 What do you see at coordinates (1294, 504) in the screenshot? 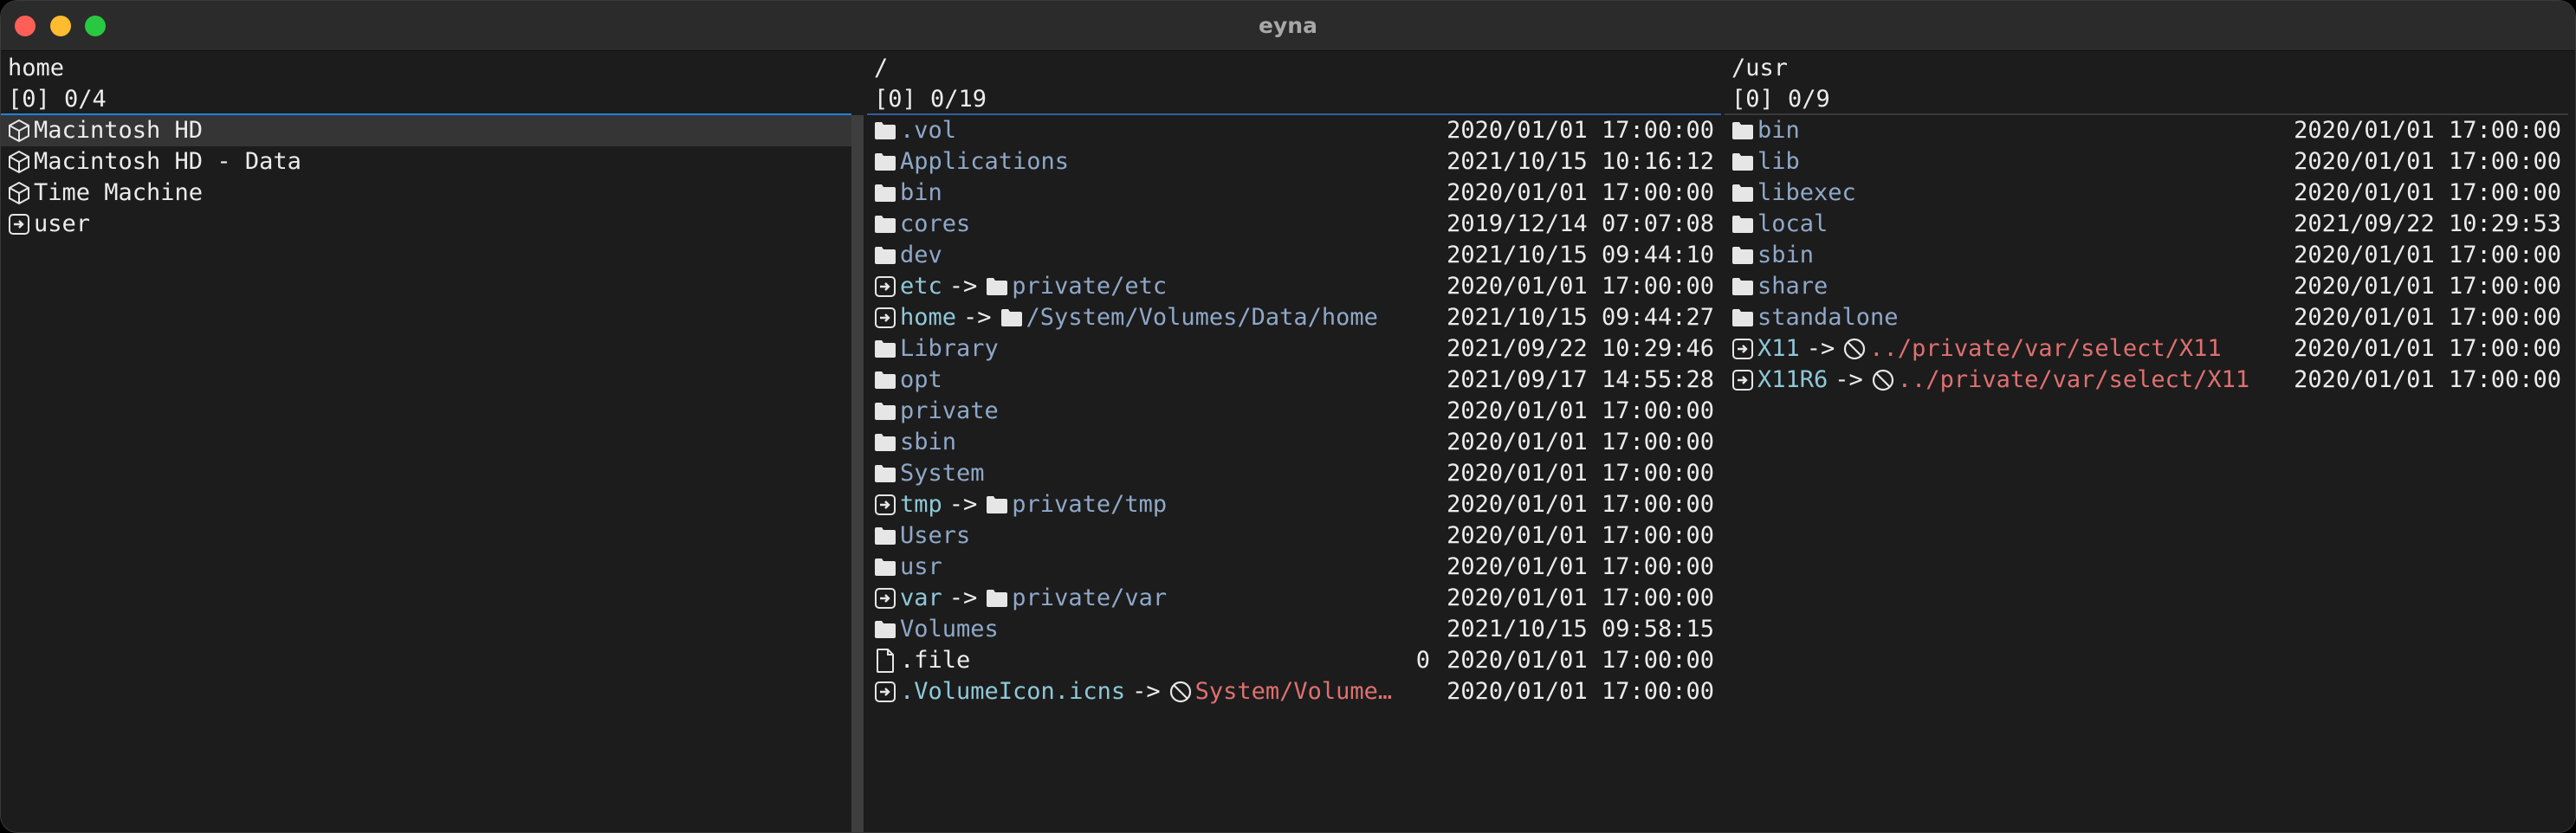
I see `list-item: tmp -> private/tmp 2020/01/01 17:00:00` at bounding box center [1294, 504].